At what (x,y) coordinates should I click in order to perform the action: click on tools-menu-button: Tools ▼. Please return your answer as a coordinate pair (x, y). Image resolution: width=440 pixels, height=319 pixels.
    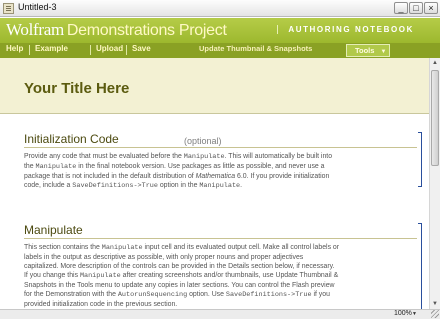
    Looking at the image, I should click on (368, 50).